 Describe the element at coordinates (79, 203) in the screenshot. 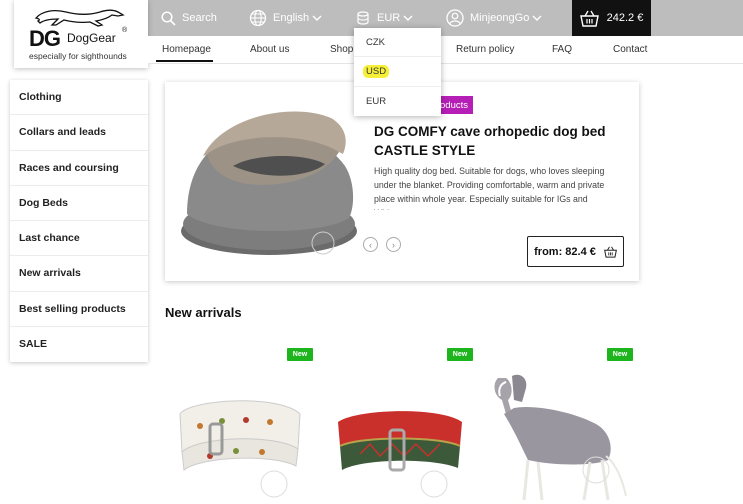

I see `category-dog-beds: Dog Beds` at that location.